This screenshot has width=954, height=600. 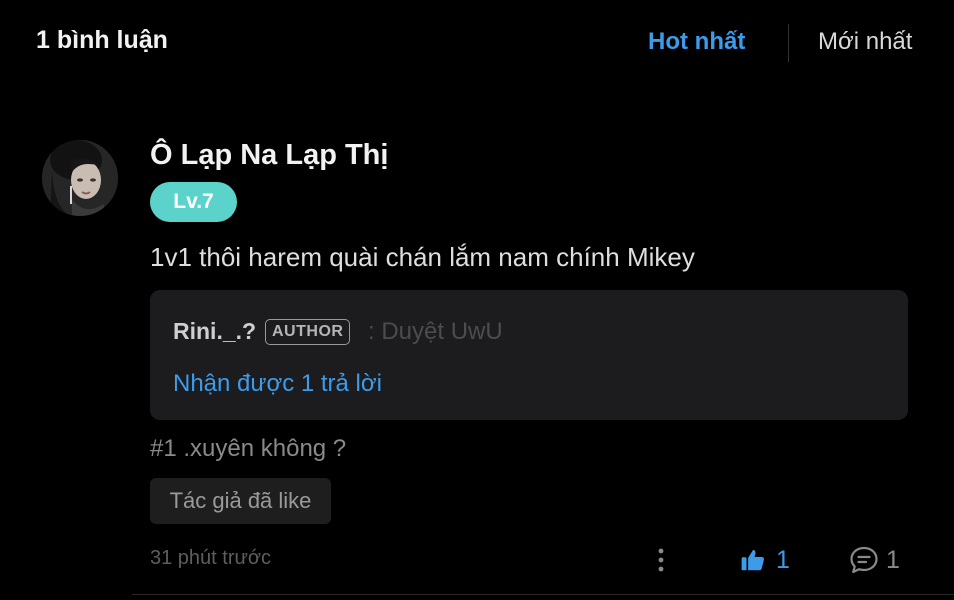 What do you see at coordinates (80, 178) in the screenshot?
I see `avatar` at bounding box center [80, 178].